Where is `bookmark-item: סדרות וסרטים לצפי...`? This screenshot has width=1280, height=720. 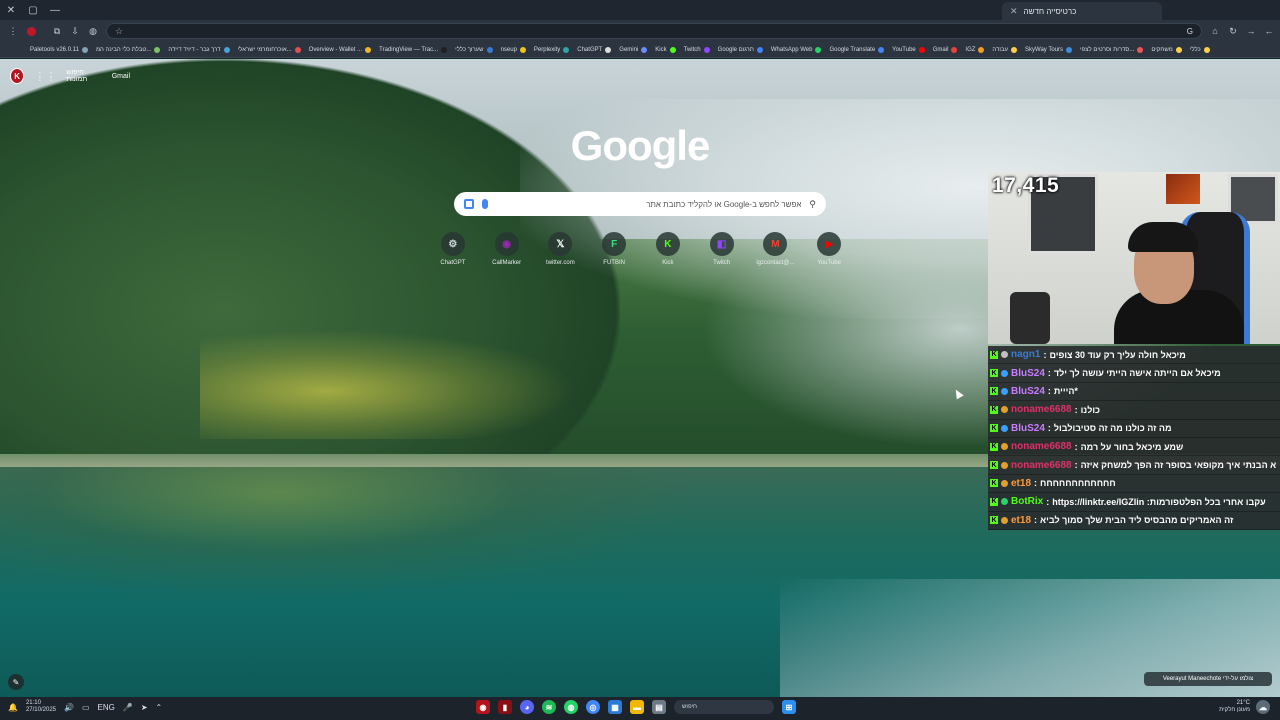 bookmark-item: סדרות וסרטים לצפי... is located at coordinates (1112, 49).